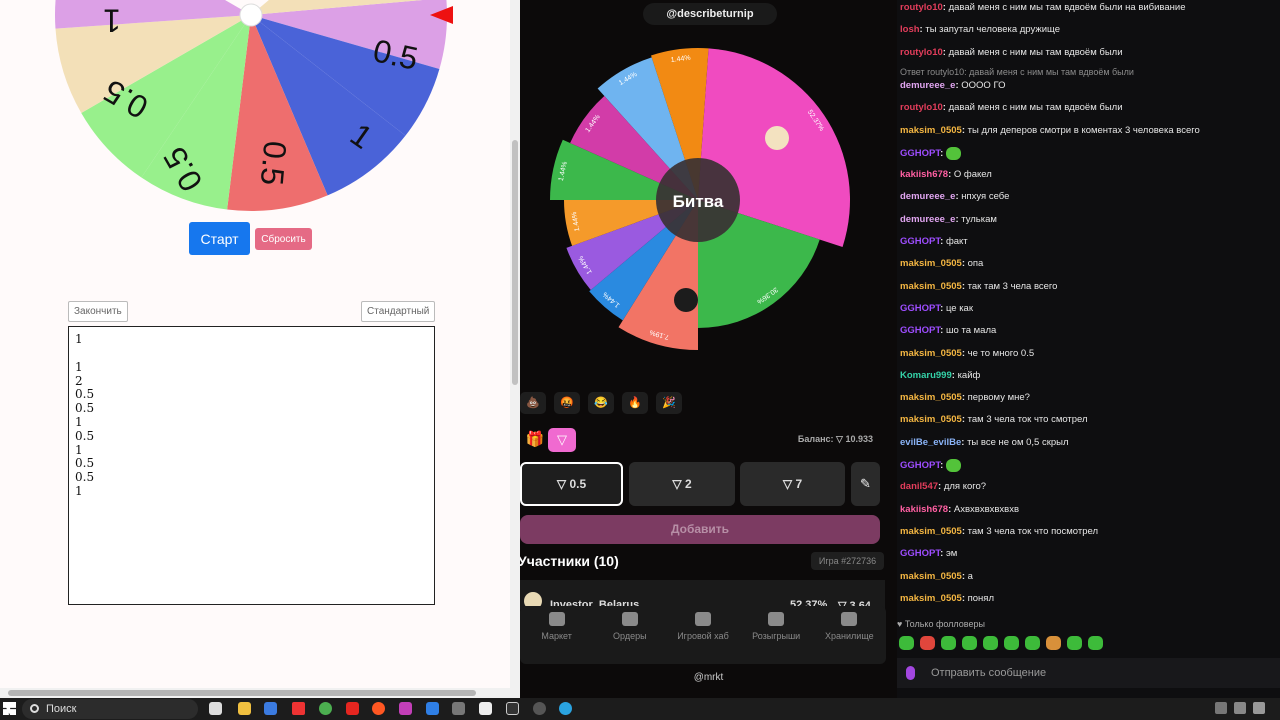 The height and width of the screenshot is (720, 1280). Describe the element at coordinates (703, 635) in the screenshot. I see `nav-game-hub: Игровой хаб` at that location.